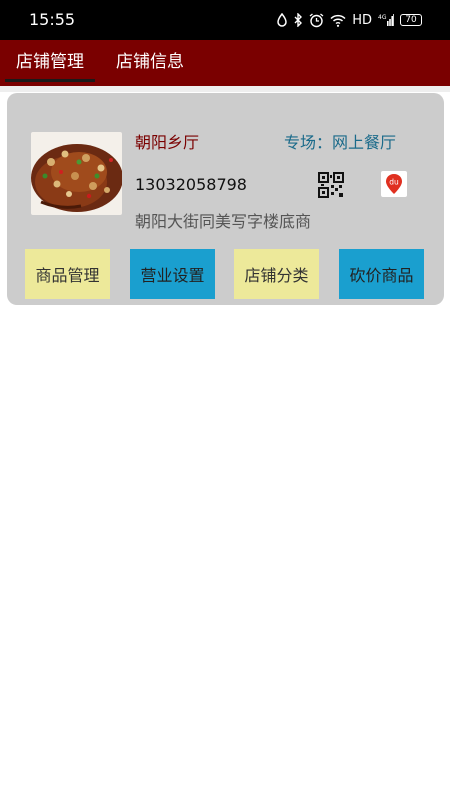 Image resolution: width=450 pixels, height=800 pixels. Describe the element at coordinates (50, 80) in the screenshot. I see `active-tab-indicator` at that location.